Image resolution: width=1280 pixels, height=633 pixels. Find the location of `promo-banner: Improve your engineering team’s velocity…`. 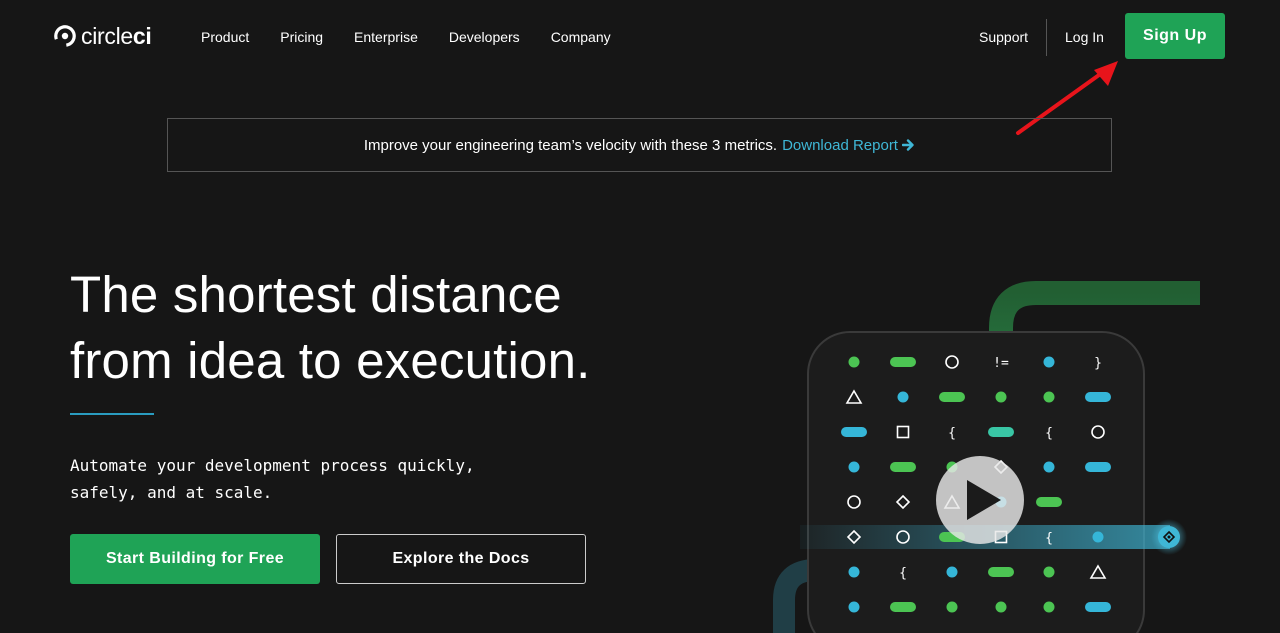

promo-banner: Improve your engineering team’s velocity… is located at coordinates (639, 145).